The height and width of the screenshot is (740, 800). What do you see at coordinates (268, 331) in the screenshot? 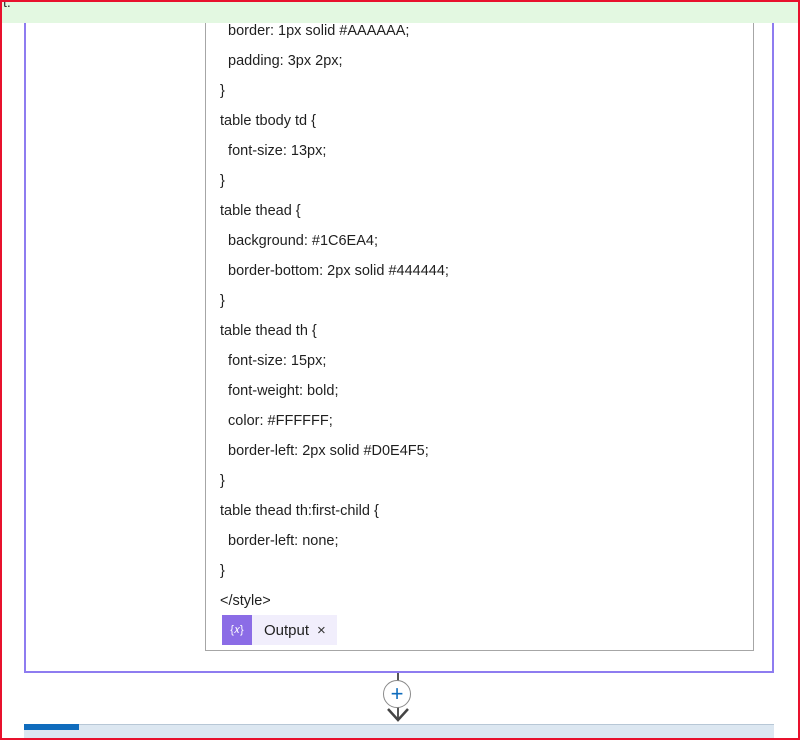
I see `code-line: table thead th {` at bounding box center [268, 331].